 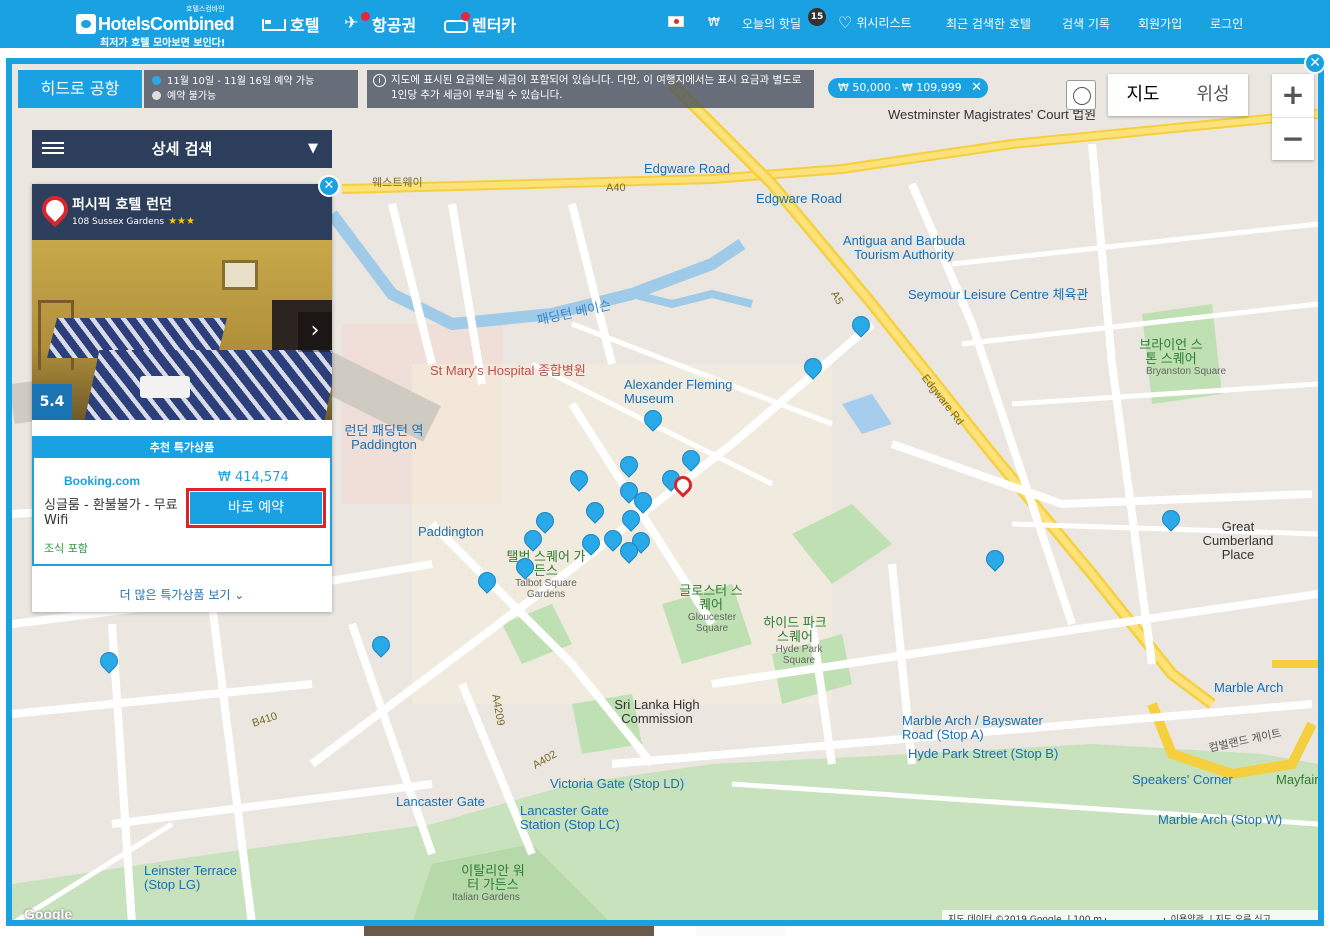 I want to click on deal-title: 추천 특가상품, so click(x=182, y=448).